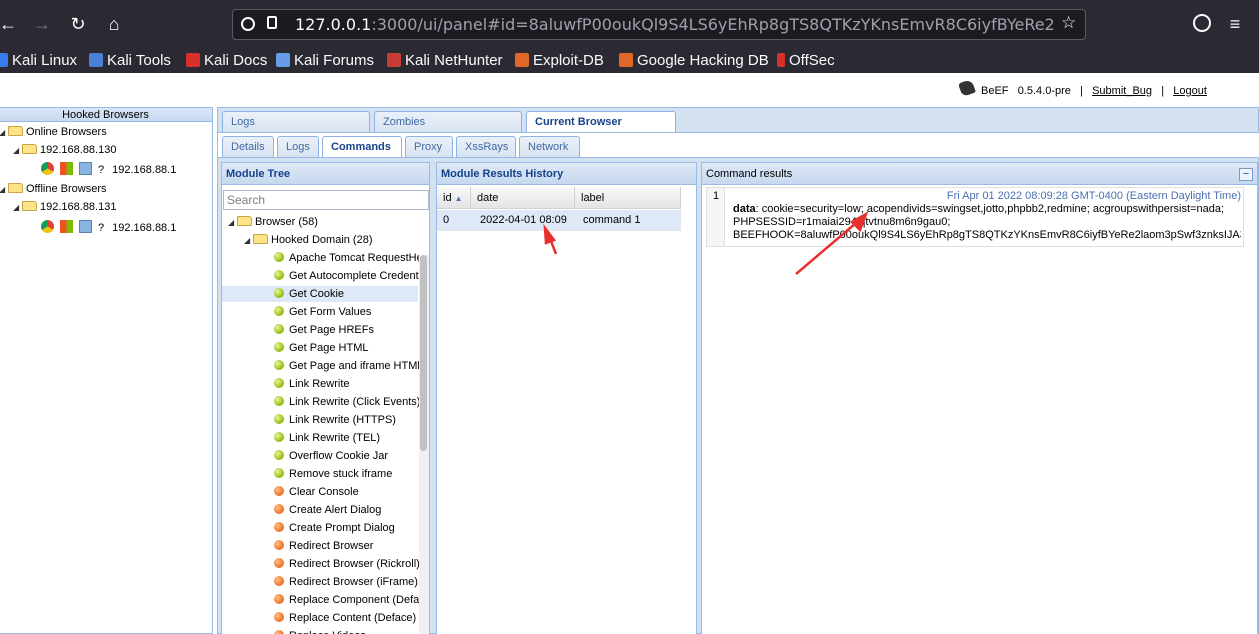 The image size is (1259, 634). I want to click on history-row: 0 2022-04-01 08:09 command 1, so click(559, 220).